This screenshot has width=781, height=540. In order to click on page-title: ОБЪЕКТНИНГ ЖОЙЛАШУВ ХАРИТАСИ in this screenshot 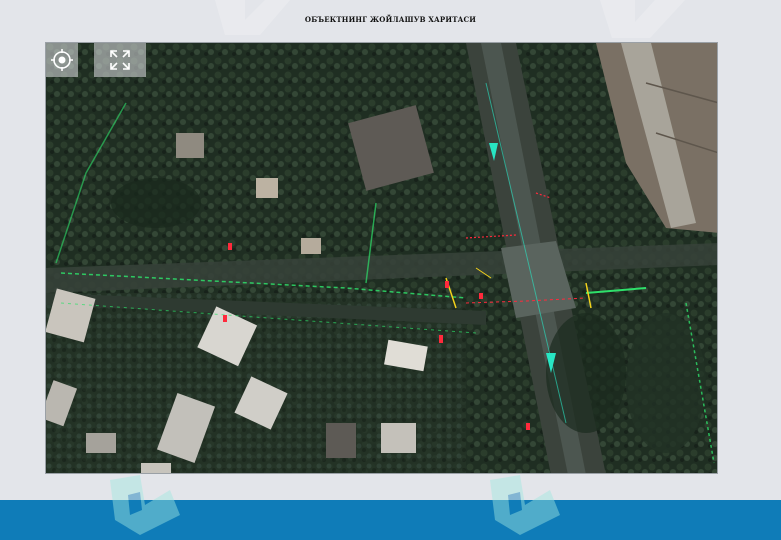, I will do `click(390, 19)`.